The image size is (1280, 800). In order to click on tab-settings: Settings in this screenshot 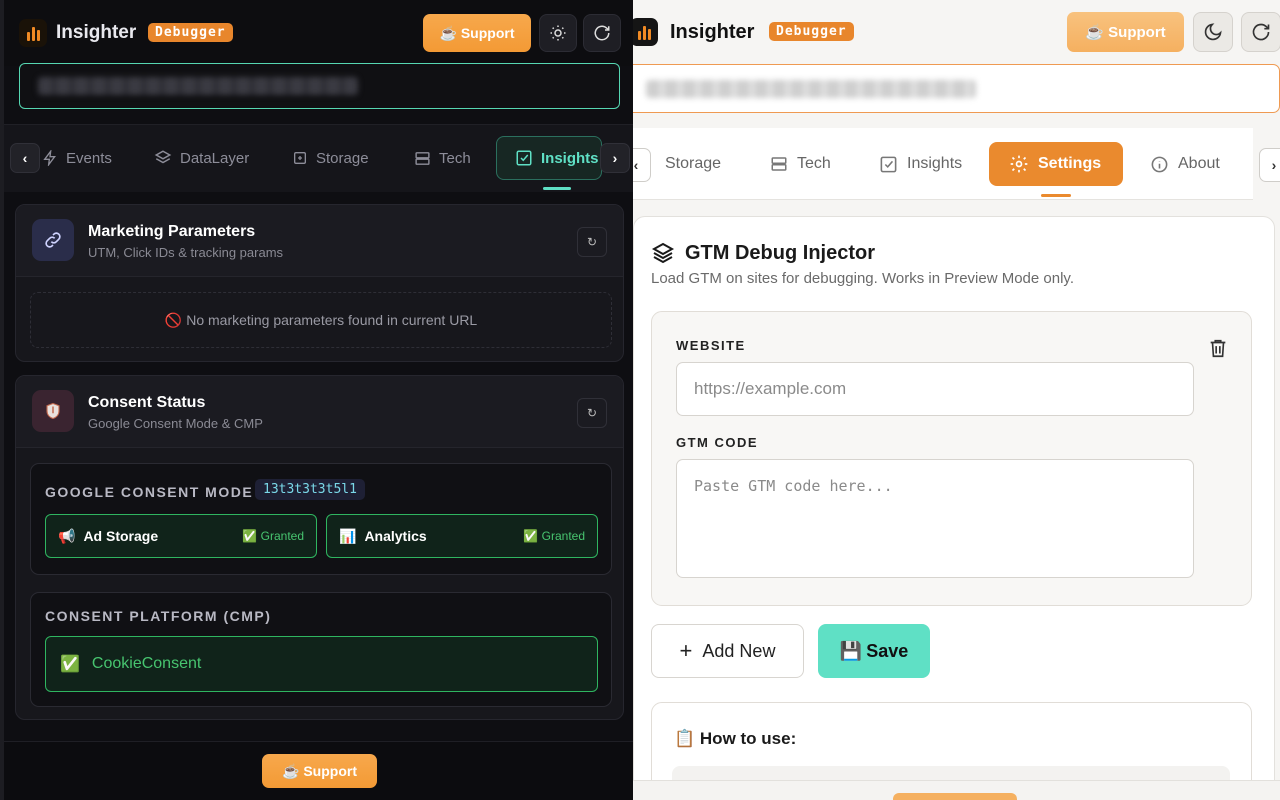, I will do `click(1056, 164)`.